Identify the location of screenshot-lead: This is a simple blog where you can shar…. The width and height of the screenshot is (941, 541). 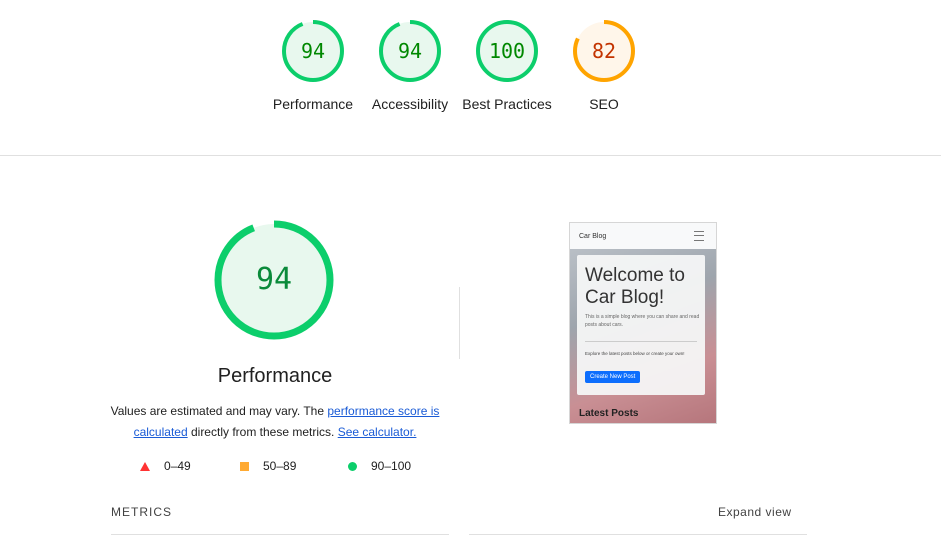
(642, 321).